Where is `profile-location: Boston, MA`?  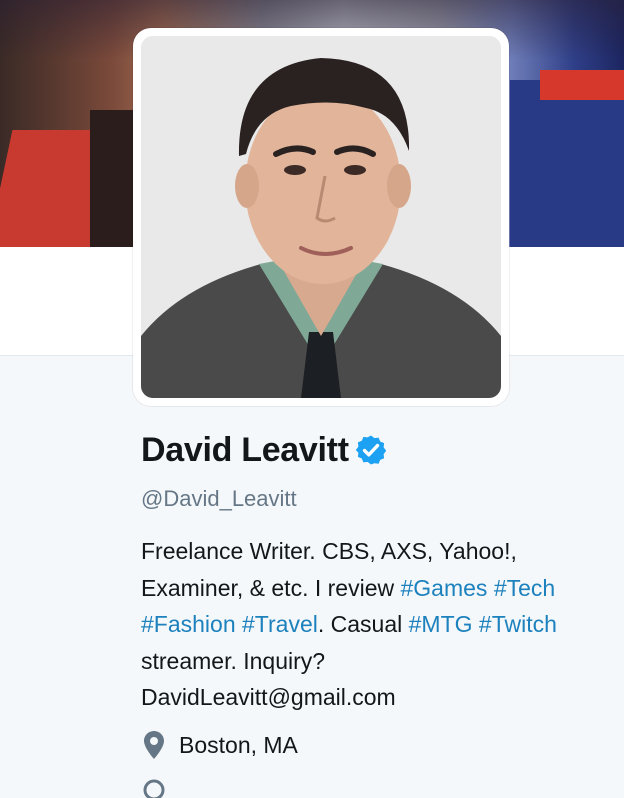
profile-location: Boston, MA is located at coordinates (238, 744).